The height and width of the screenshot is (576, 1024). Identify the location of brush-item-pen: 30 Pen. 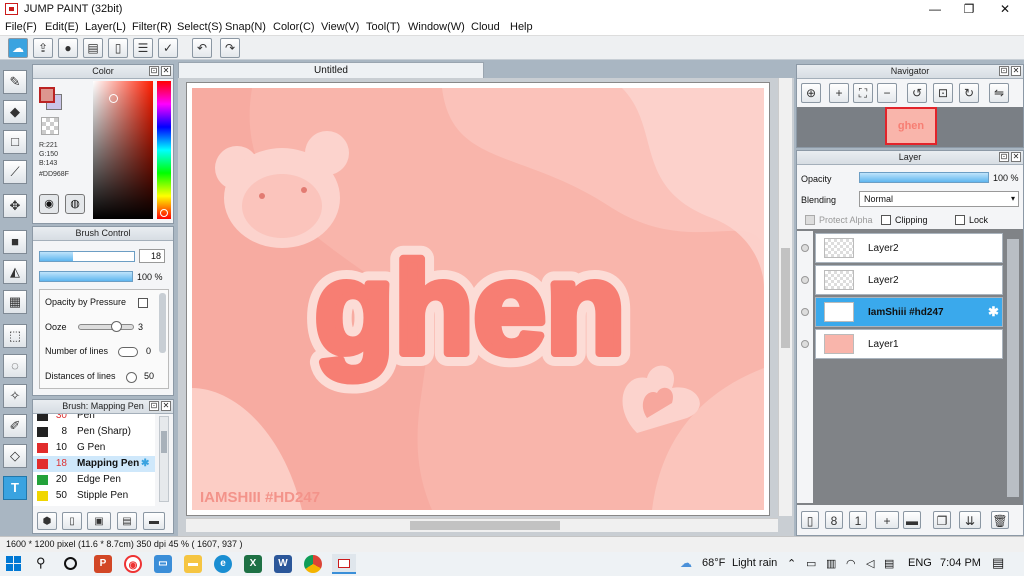
(94, 419).